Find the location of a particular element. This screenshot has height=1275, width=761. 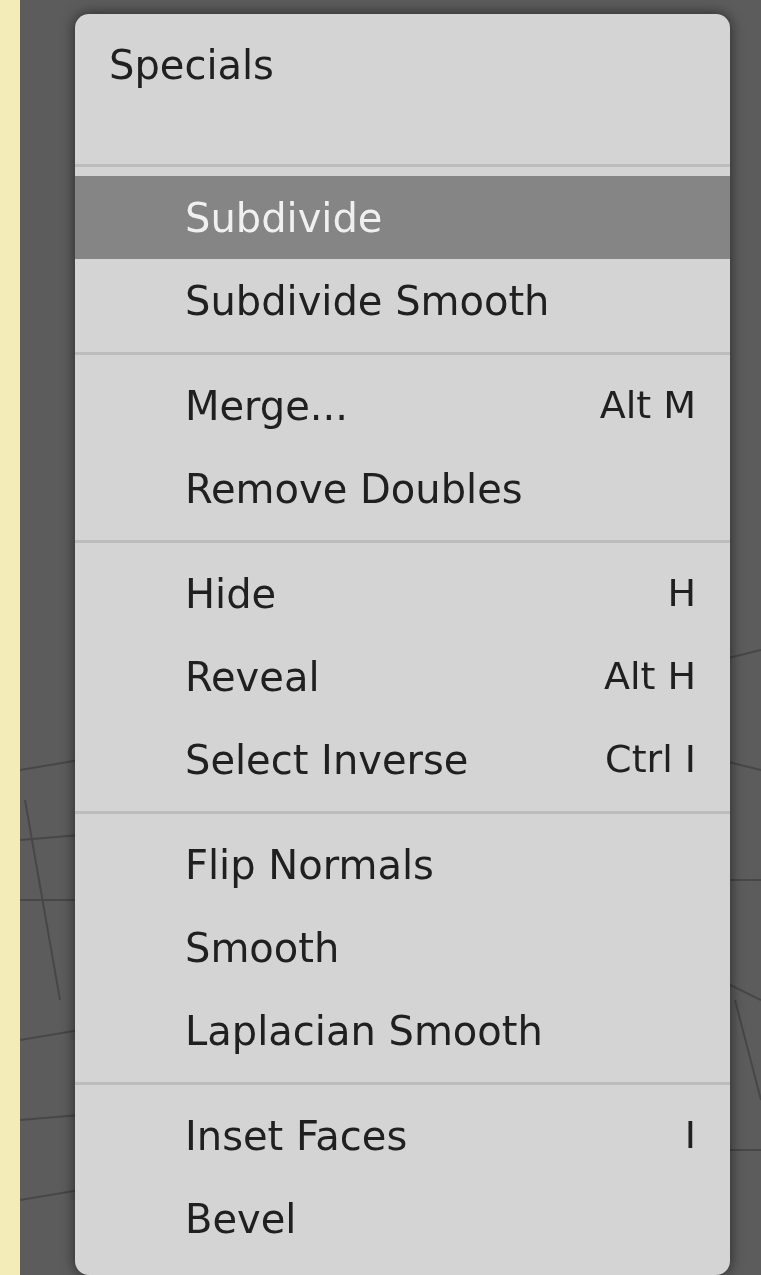

menu-item: Bevel is located at coordinates (402, 1218).